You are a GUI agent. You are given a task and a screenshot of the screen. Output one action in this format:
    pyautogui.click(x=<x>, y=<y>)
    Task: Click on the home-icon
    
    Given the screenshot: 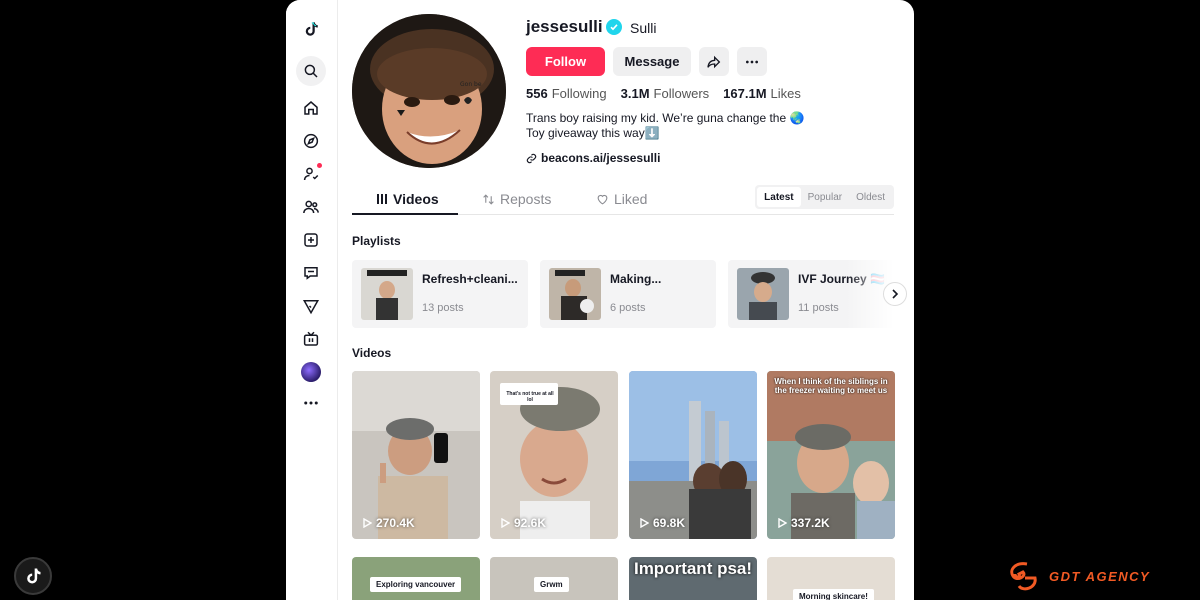 What is the action you would take?
    pyautogui.click(x=311, y=108)
    